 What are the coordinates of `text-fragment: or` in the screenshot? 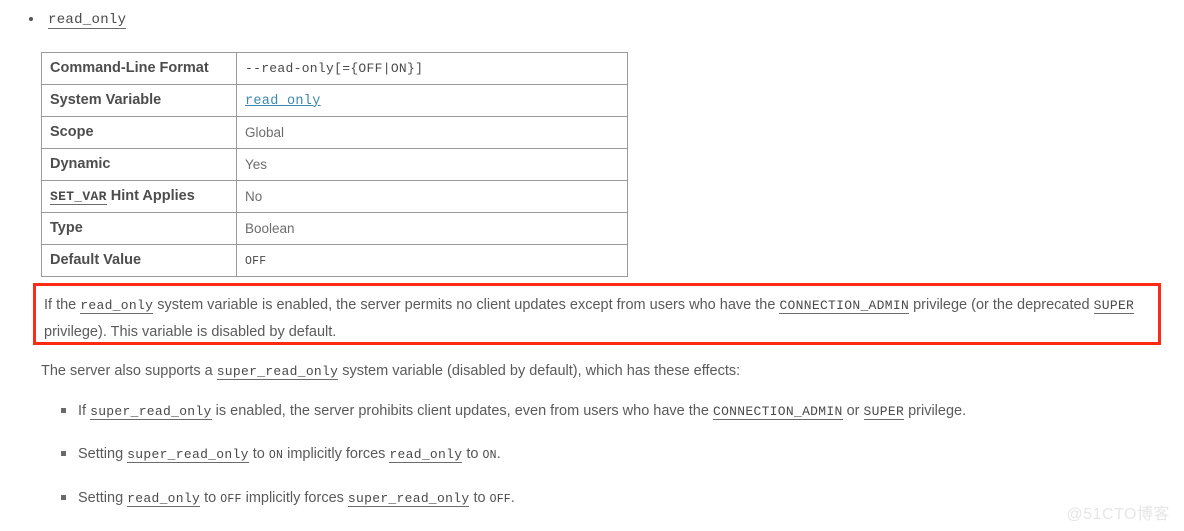 It's located at (853, 411).